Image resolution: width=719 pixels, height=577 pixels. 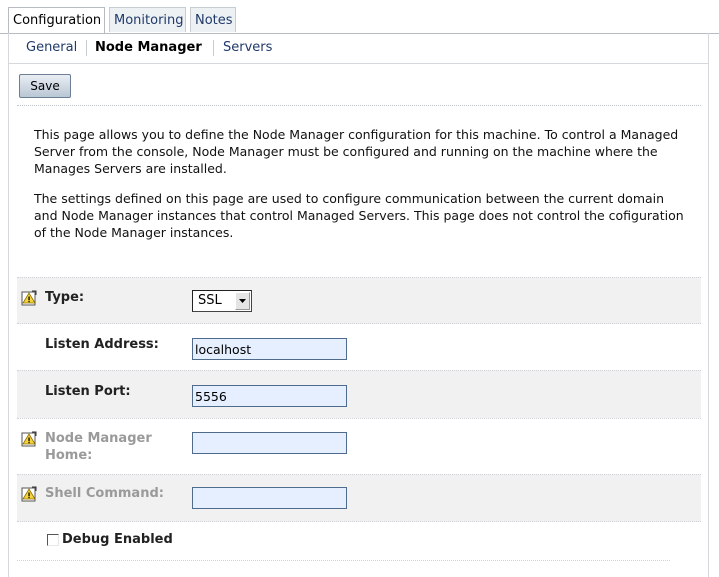 What do you see at coordinates (117, 539) in the screenshot?
I see `debug-enabled-label: Debug Enabled` at bounding box center [117, 539].